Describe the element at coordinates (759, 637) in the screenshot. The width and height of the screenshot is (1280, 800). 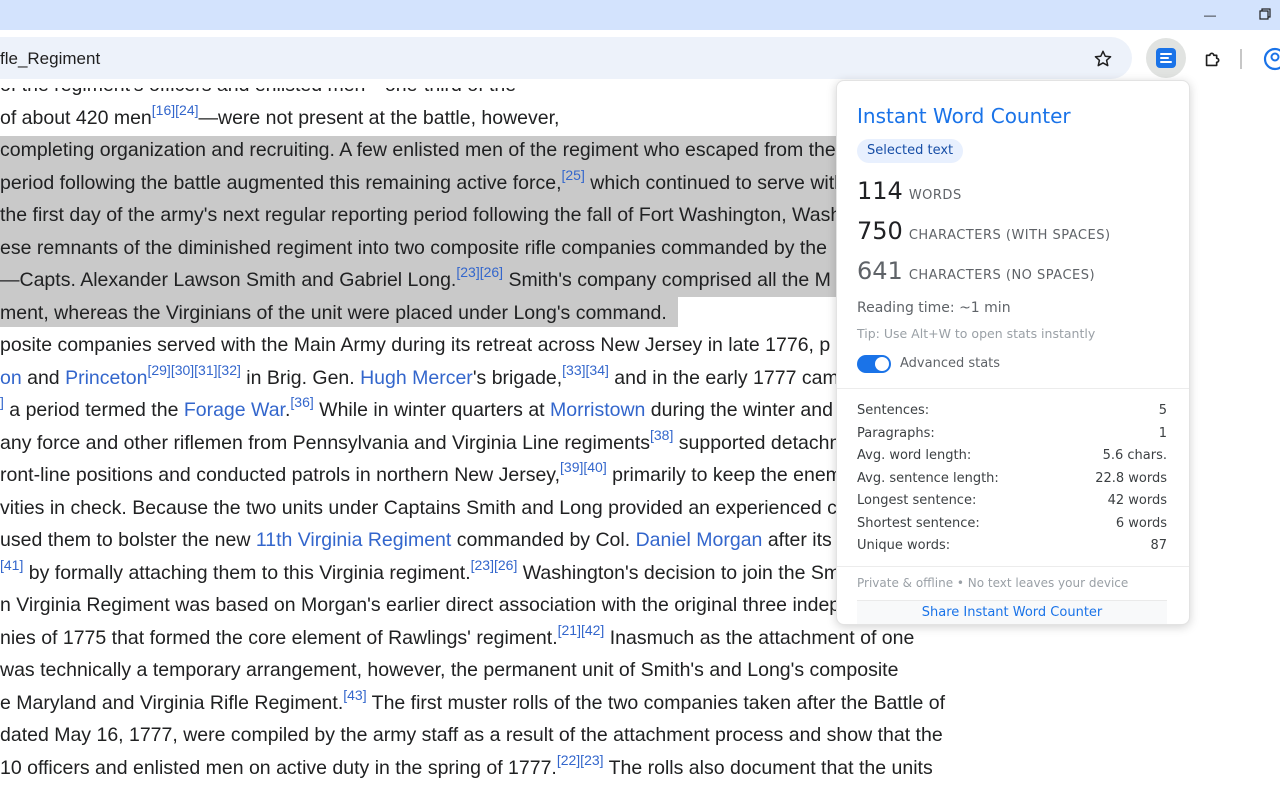
I see `text-run: Inasmuch as the attachment of one` at that location.